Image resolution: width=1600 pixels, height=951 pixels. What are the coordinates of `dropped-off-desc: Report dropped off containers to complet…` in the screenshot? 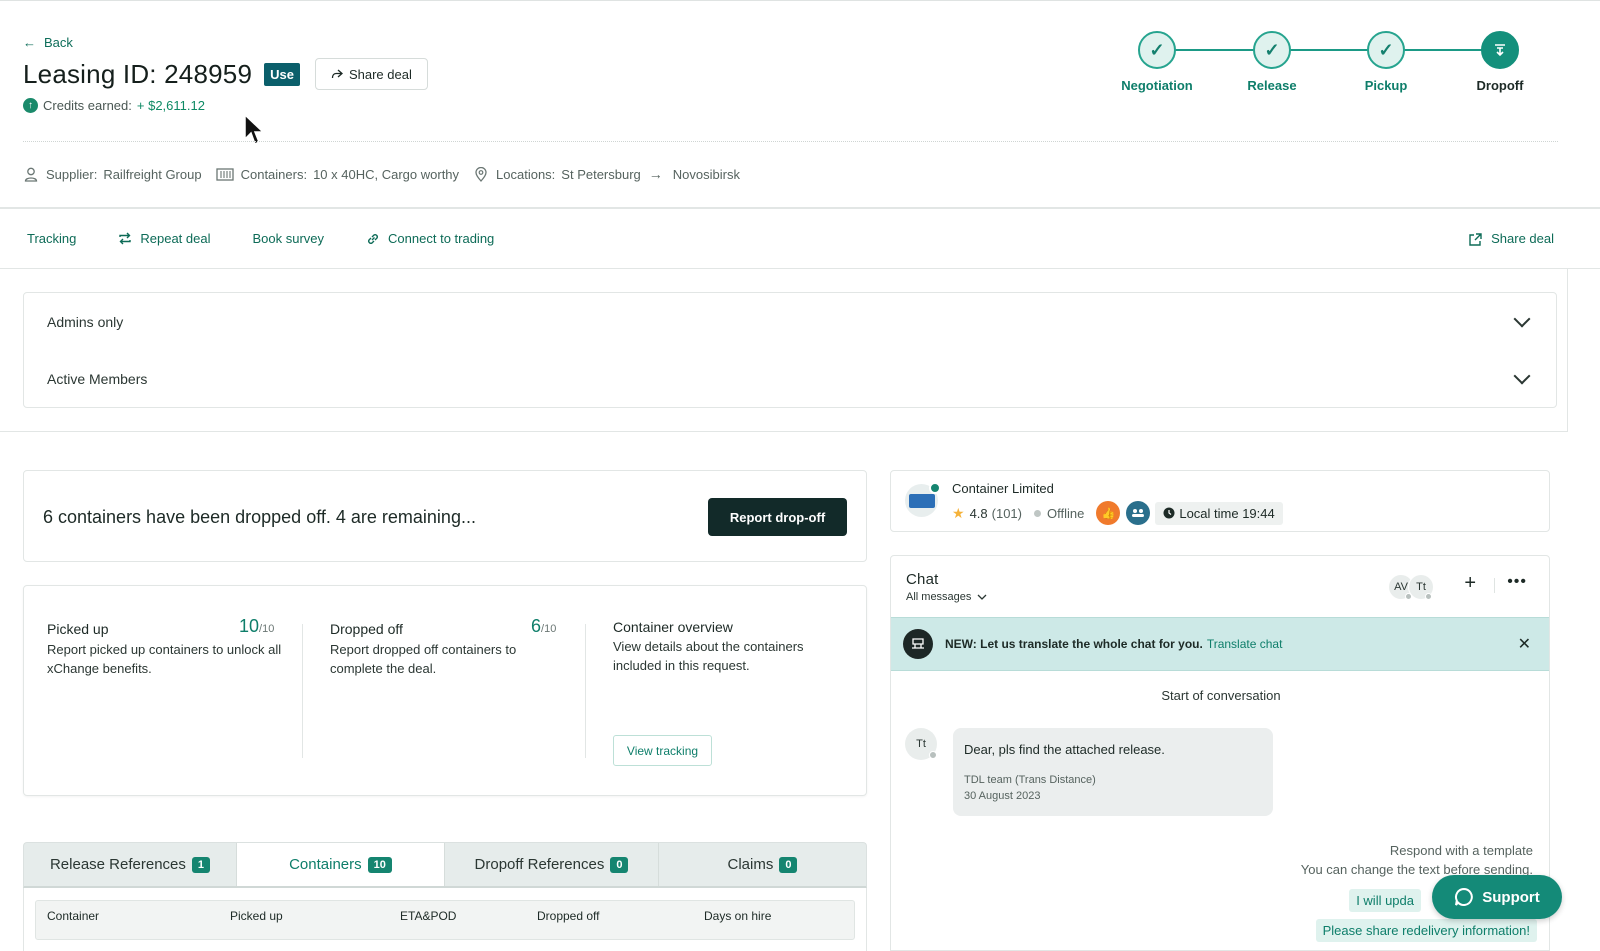 It's located at (423, 659).